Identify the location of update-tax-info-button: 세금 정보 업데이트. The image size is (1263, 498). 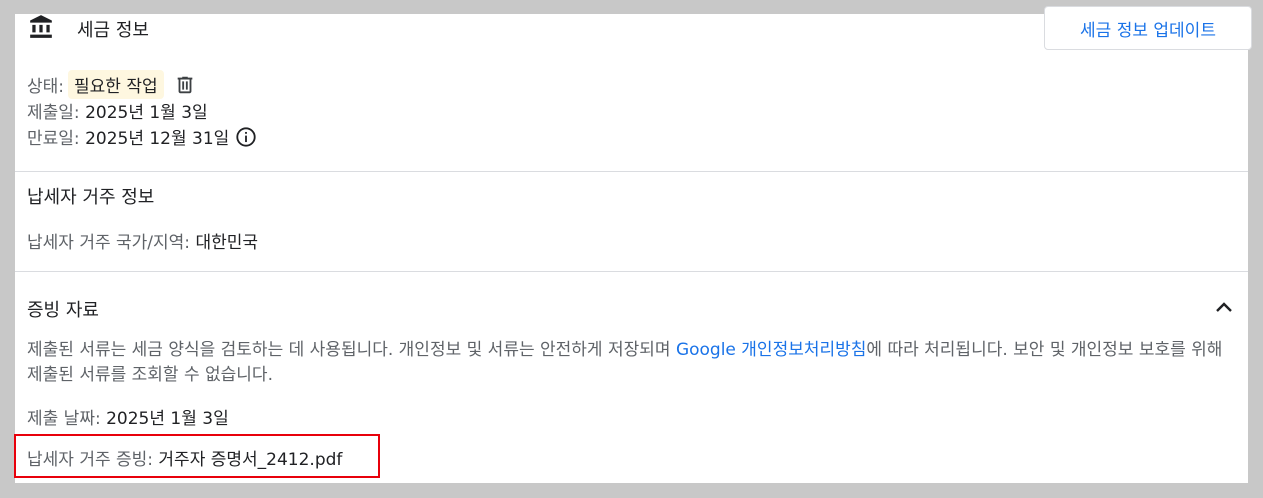
(1148, 28).